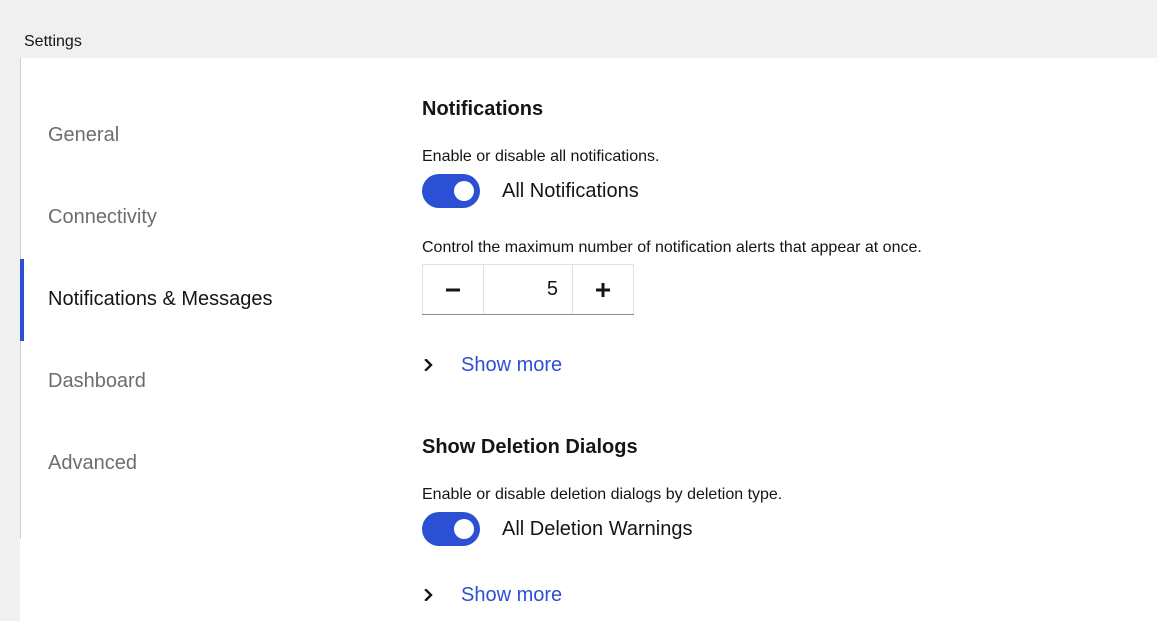 The image size is (1157, 621). I want to click on page-title: Settings, so click(53, 41).